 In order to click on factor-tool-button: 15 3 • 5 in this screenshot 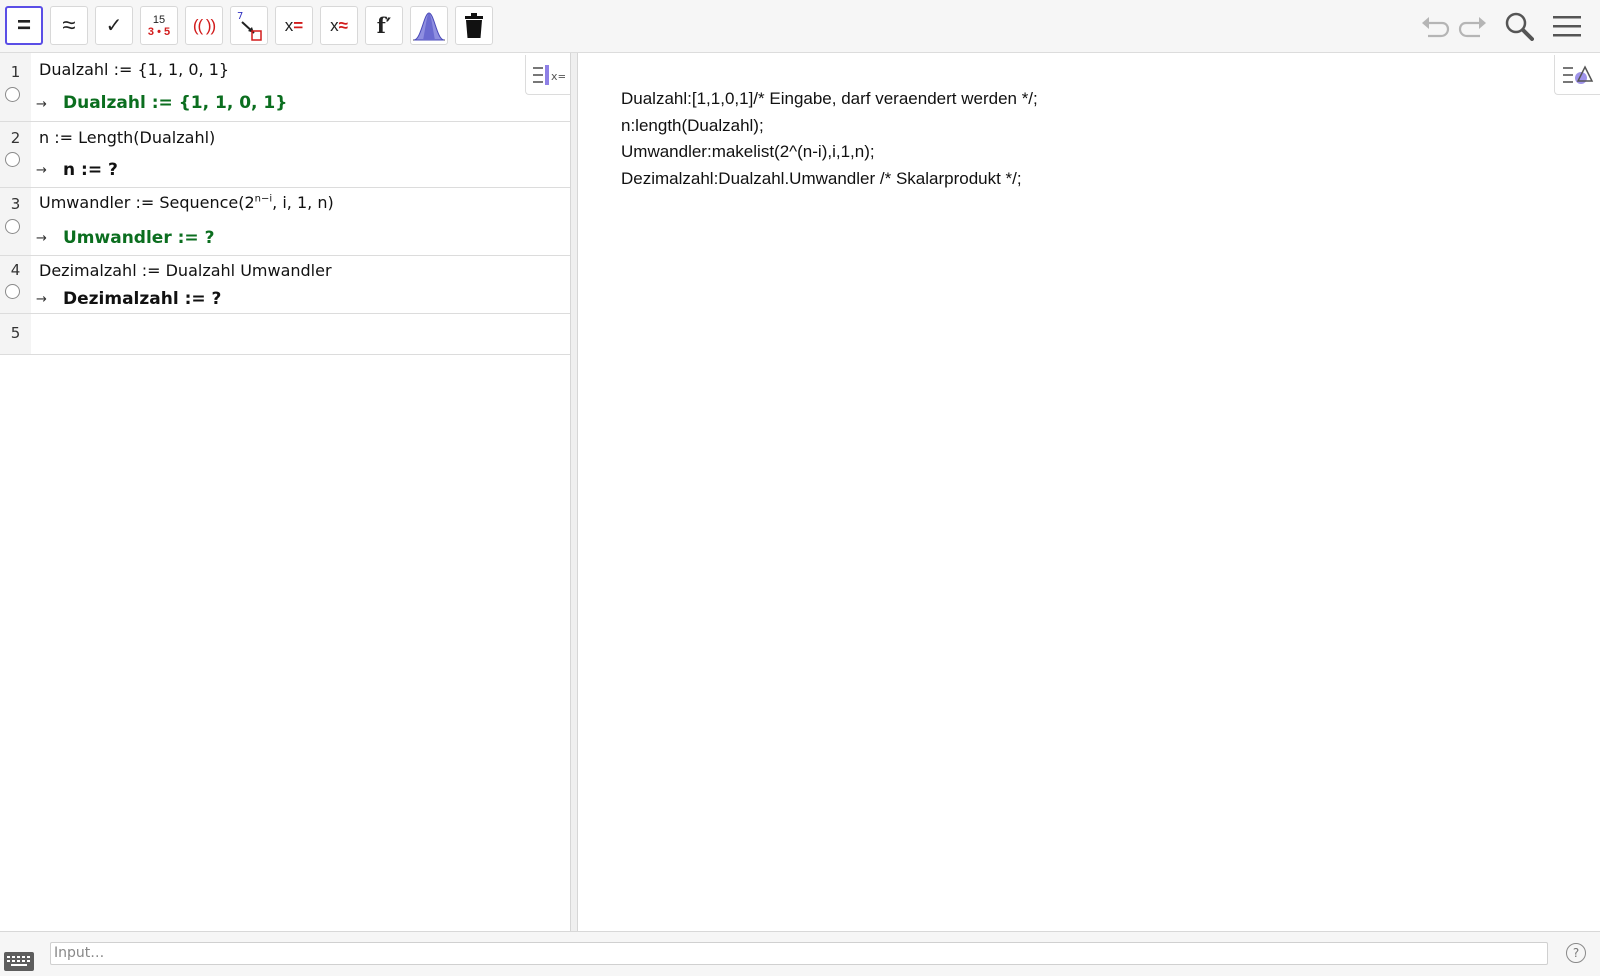, I will do `click(159, 25)`.